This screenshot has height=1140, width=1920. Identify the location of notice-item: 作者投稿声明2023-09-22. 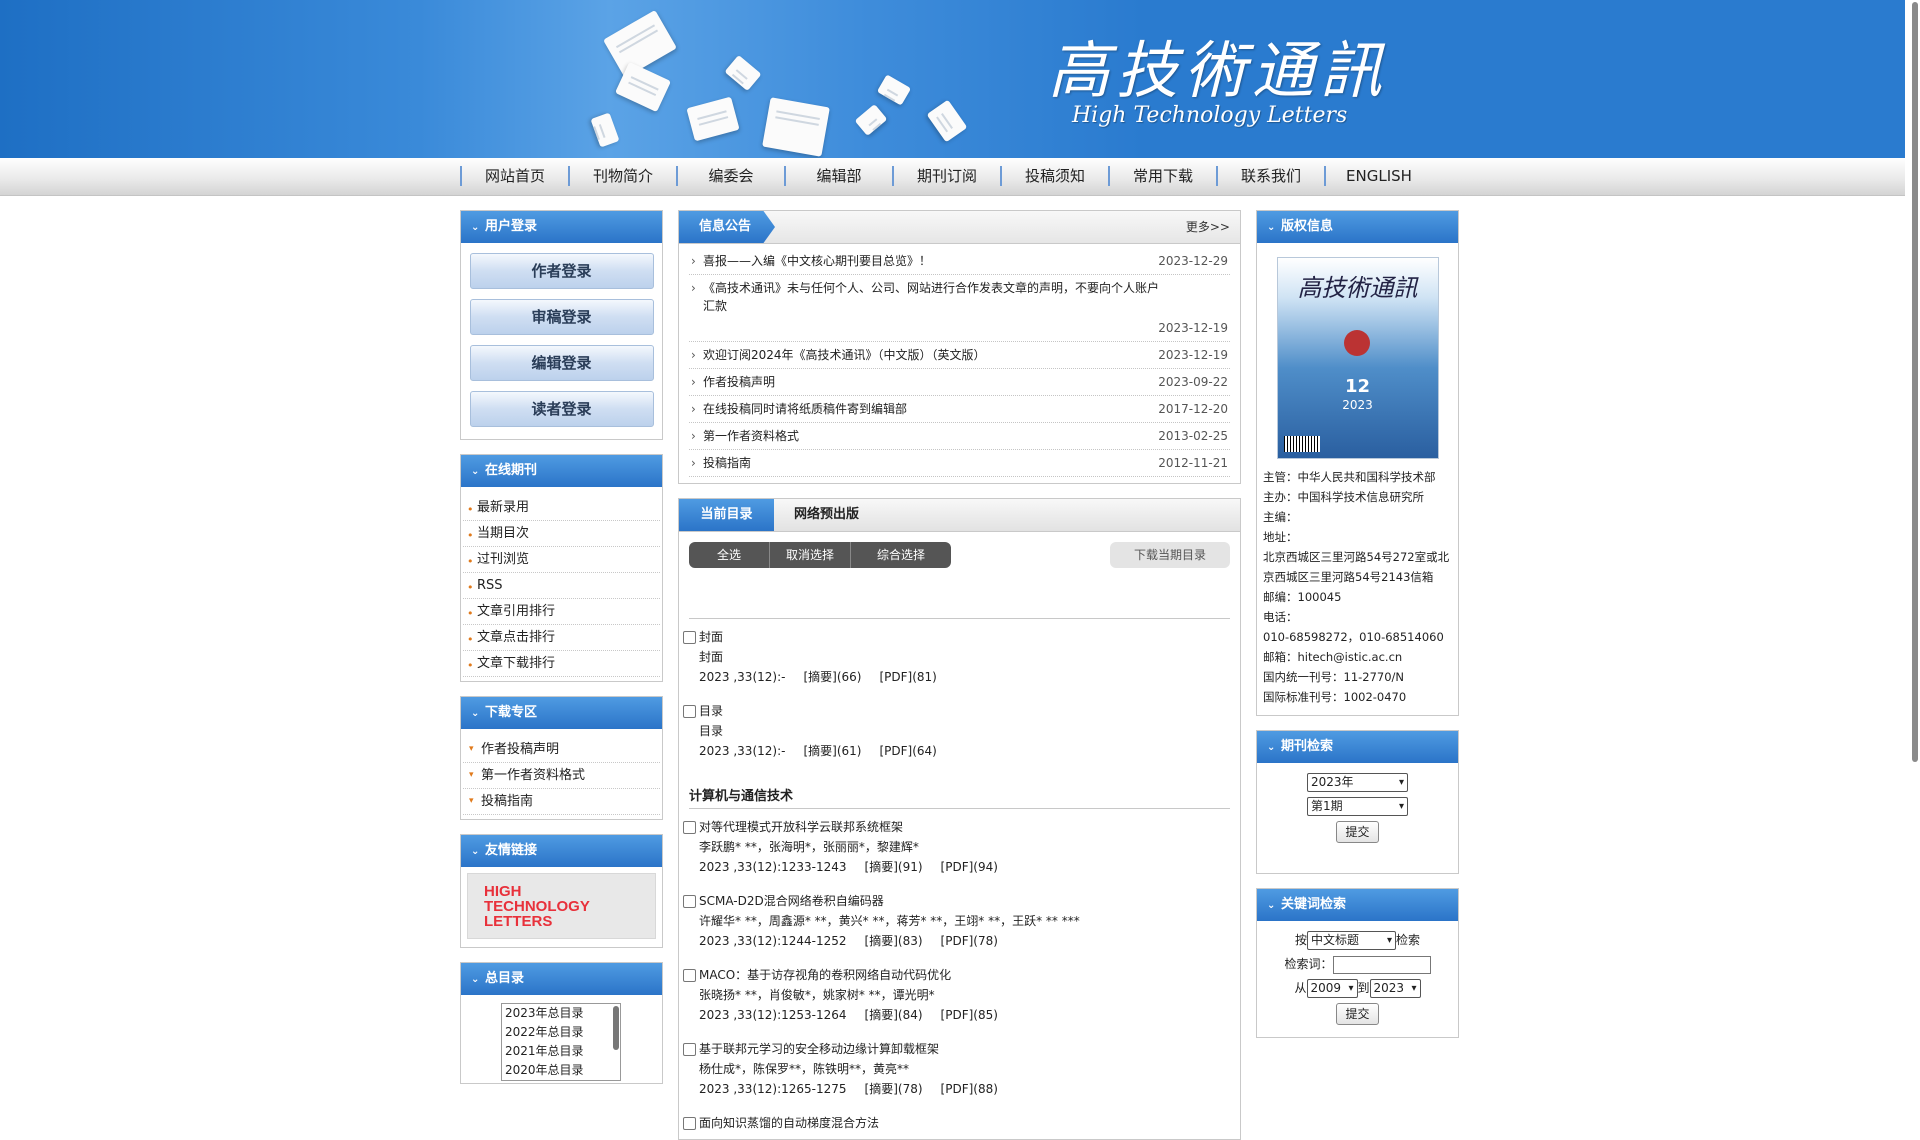
(959, 382).